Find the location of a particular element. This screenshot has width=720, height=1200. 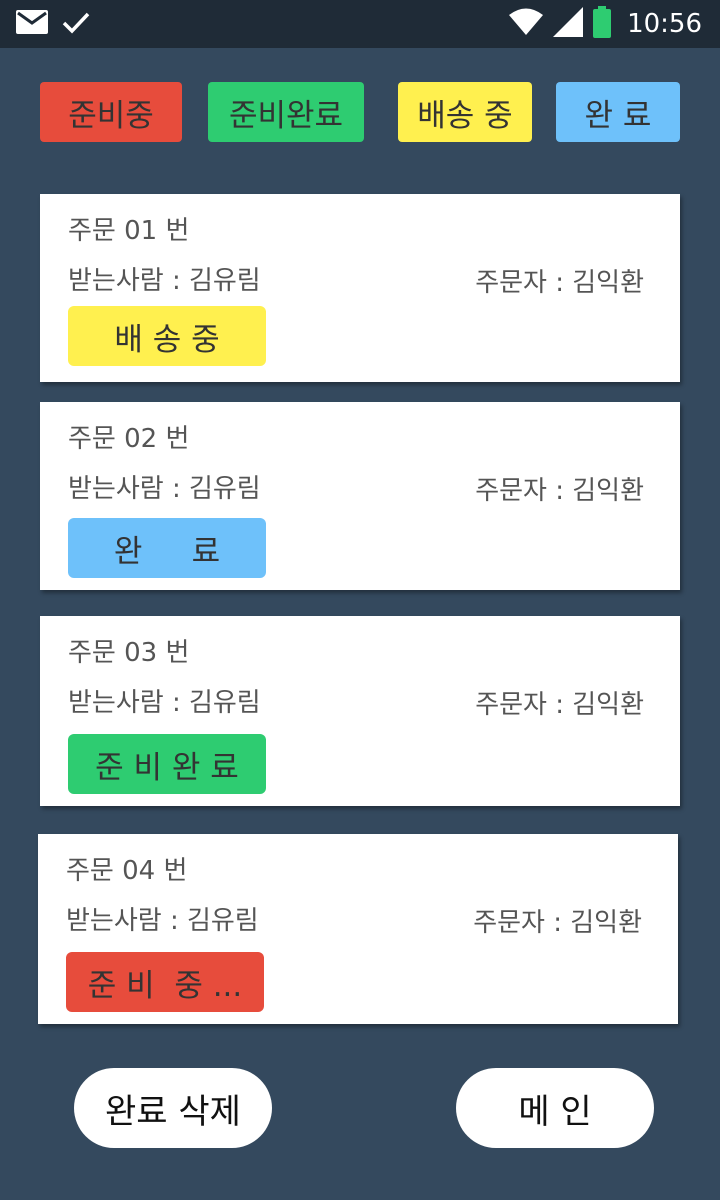

order-card: 주문 02 번 받는사람 : 김유림 주문자 : 김익환 완 료 is located at coordinates (360, 496).